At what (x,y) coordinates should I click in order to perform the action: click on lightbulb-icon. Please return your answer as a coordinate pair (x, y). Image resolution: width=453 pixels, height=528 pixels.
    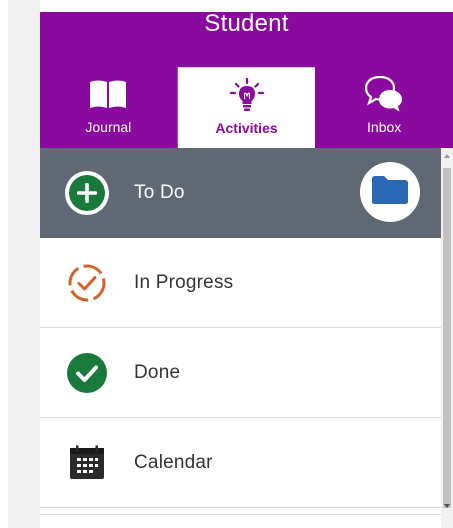
    Looking at the image, I should click on (247, 95).